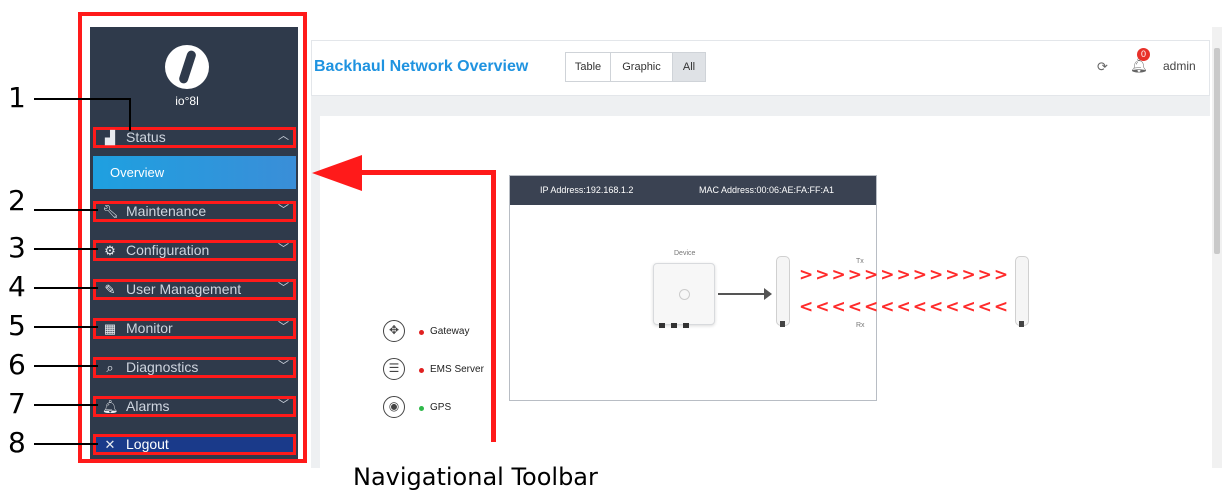 This screenshot has height=496, width=1222. What do you see at coordinates (428, 172) in the screenshot?
I see `pointer-line-horizontal` at bounding box center [428, 172].